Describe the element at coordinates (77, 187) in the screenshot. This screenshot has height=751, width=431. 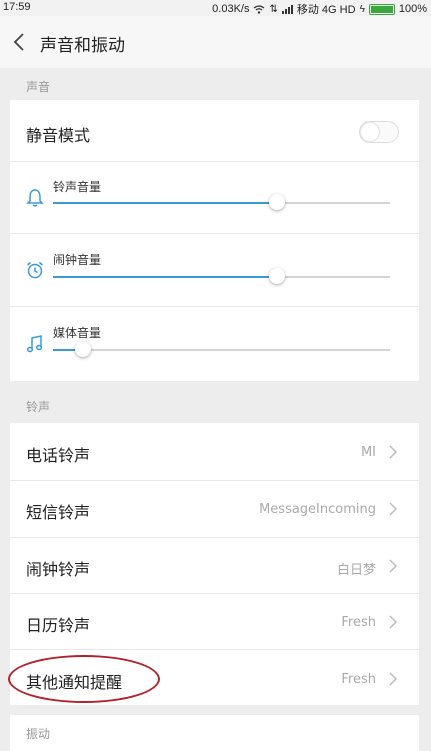
I see `ringer-volume-label: 铃声音量` at that location.